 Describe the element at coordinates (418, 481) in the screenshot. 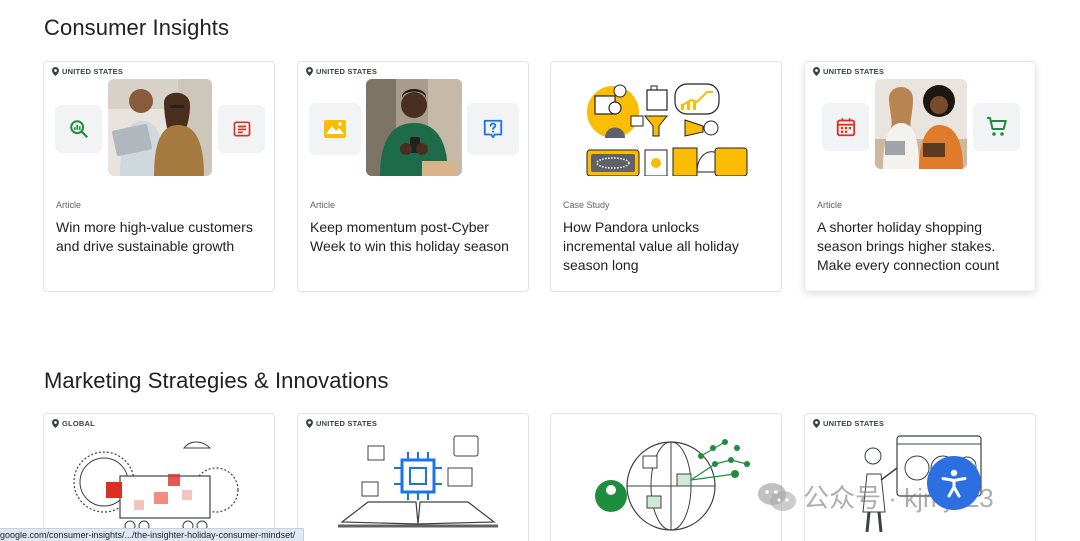

I see `book-chip-illustration` at that location.